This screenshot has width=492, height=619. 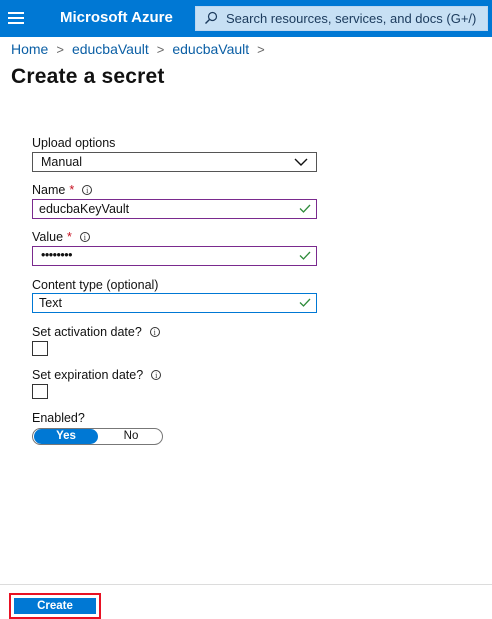 What do you see at coordinates (211, 17) in the screenshot?
I see `search-icon` at bounding box center [211, 17].